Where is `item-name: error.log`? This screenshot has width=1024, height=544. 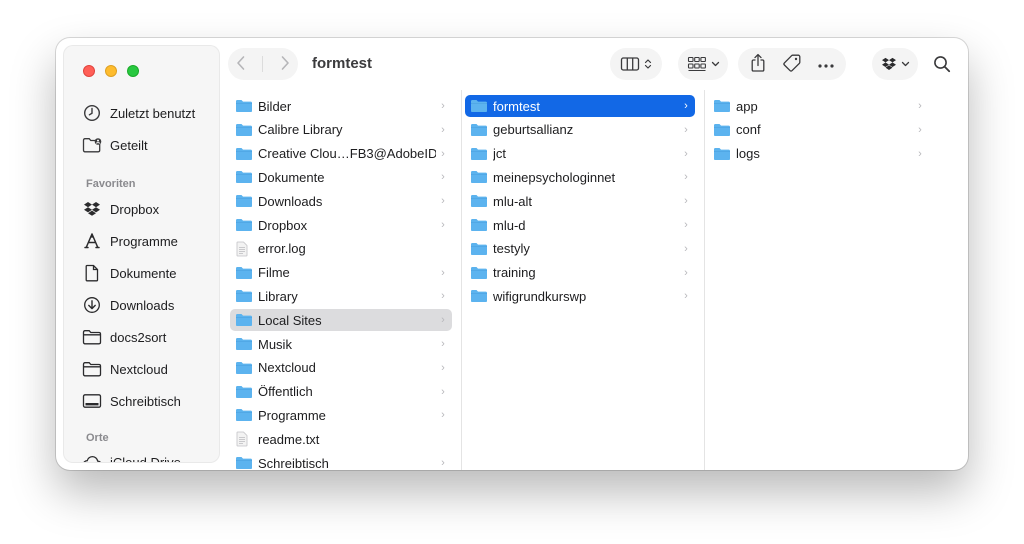
item-name: error.log is located at coordinates (282, 249).